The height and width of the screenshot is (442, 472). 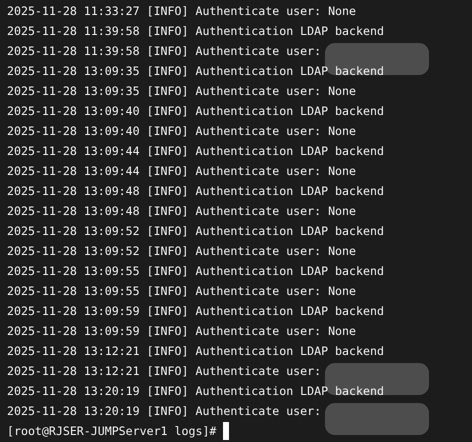 What do you see at coordinates (181, 211) in the screenshot?
I see `log-line: 2025-11-28 13:09:48 [INFO] Authenticate user: None` at bounding box center [181, 211].